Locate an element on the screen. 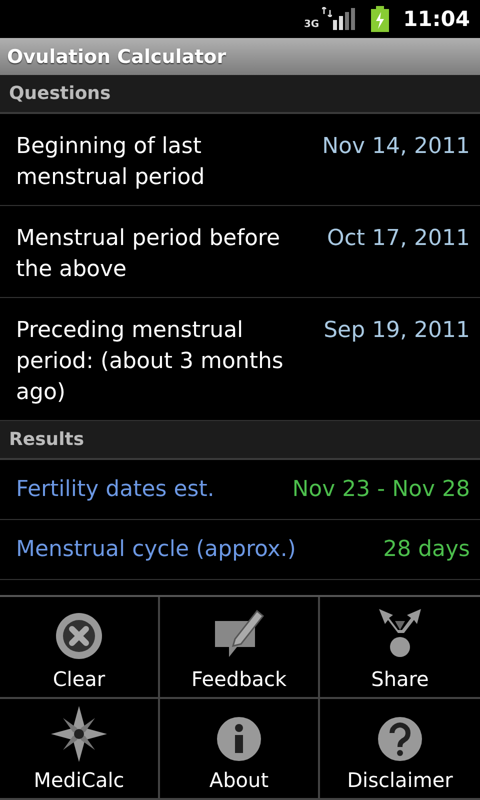 The width and height of the screenshot is (480, 800). result-label: Fertility dates est. is located at coordinates (115, 490).